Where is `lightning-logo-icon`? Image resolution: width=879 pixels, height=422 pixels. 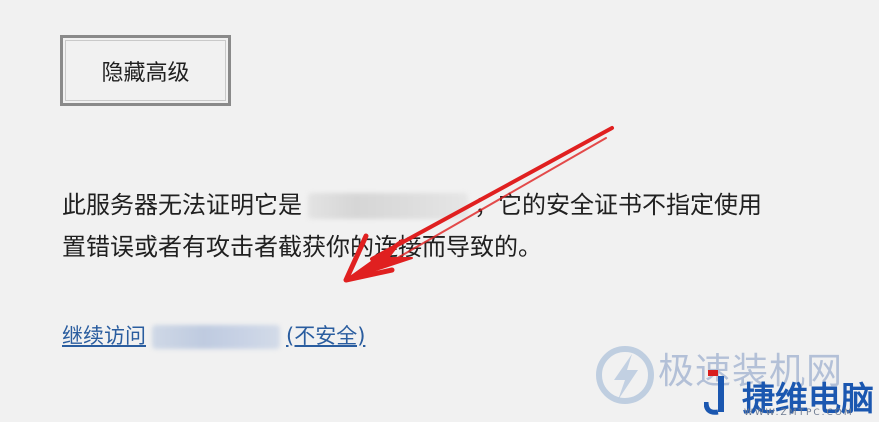
lightning-logo-icon is located at coordinates (625, 375).